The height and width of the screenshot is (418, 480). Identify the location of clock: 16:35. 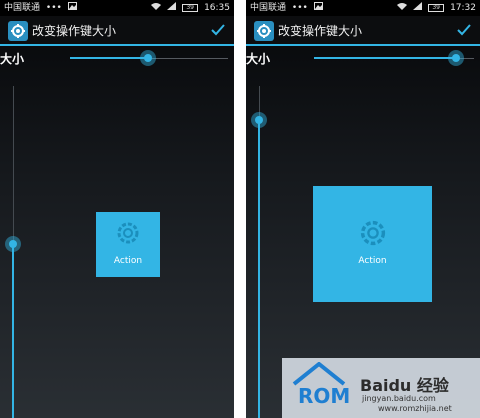
(217, 8).